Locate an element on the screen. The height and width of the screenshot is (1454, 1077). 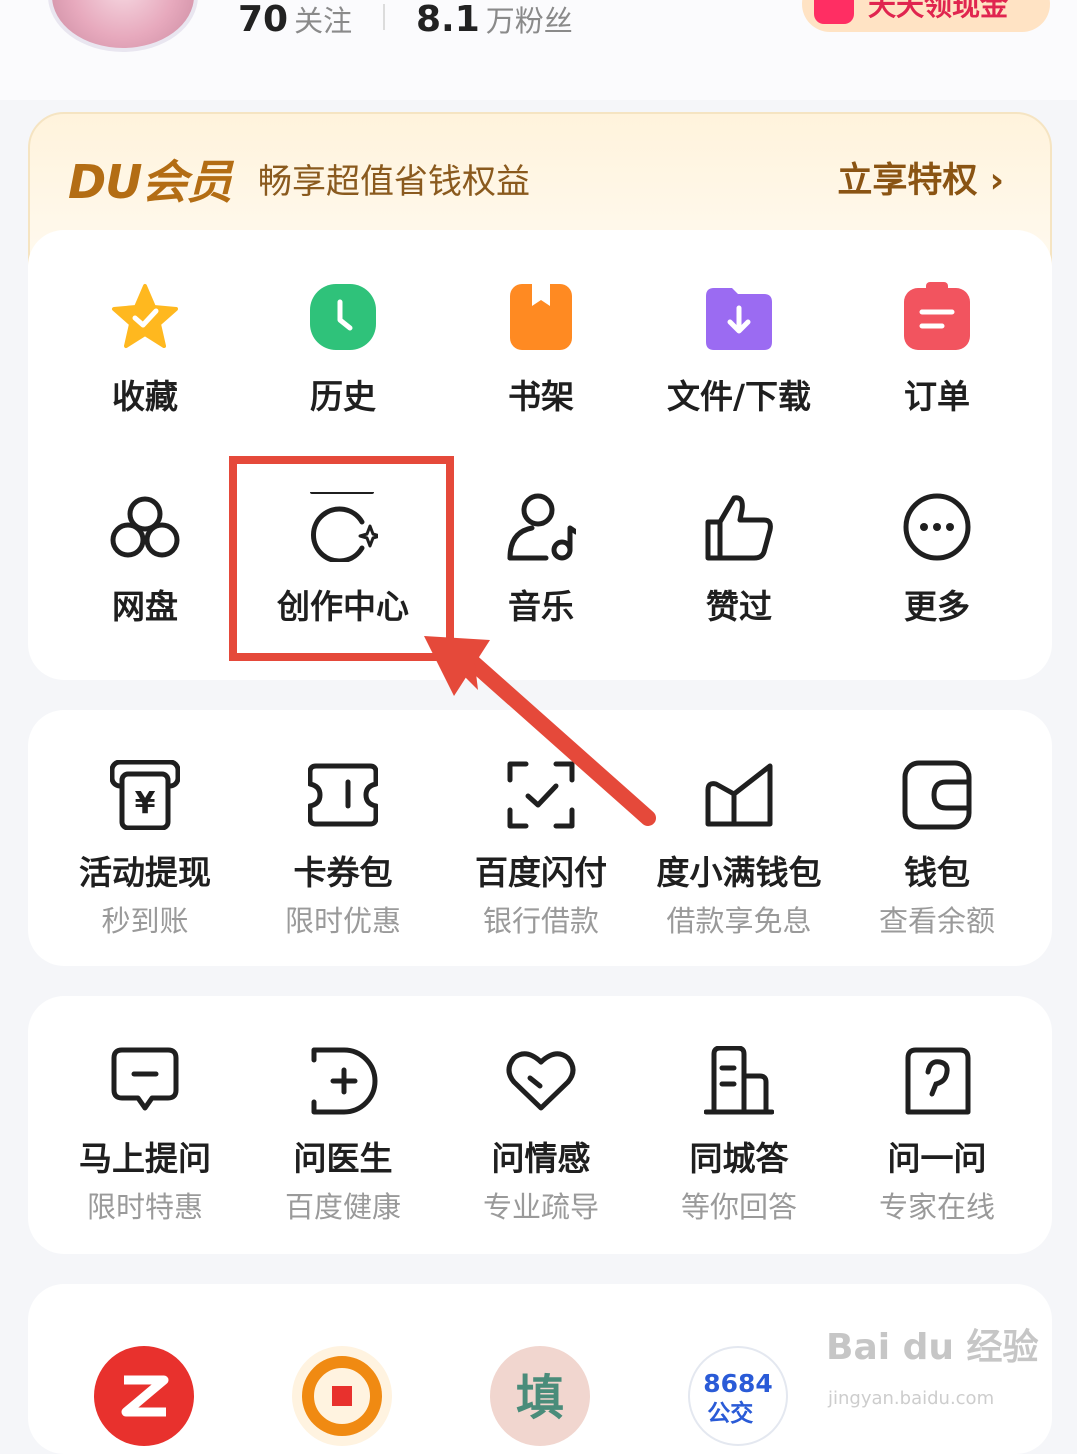
music-icon is located at coordinates (541, 527).